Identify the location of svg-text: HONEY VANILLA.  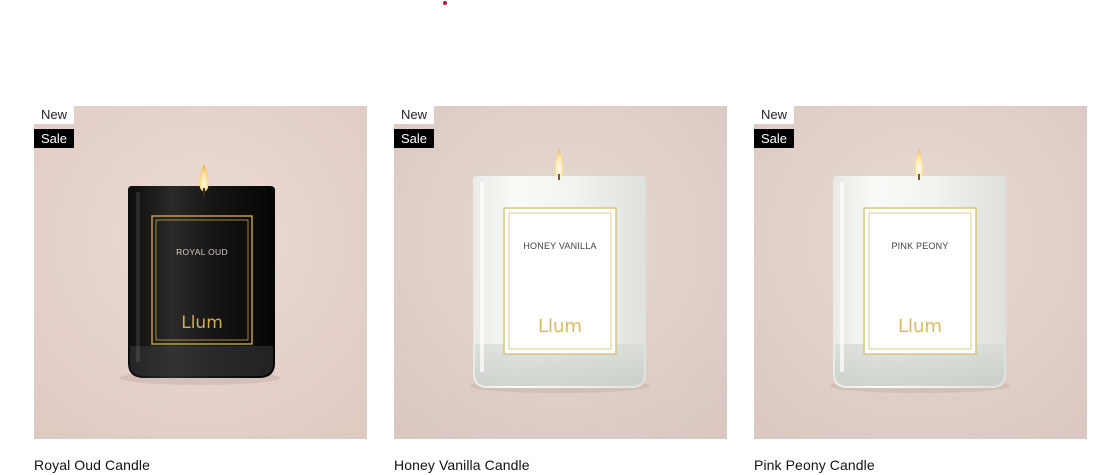
(559, 246).